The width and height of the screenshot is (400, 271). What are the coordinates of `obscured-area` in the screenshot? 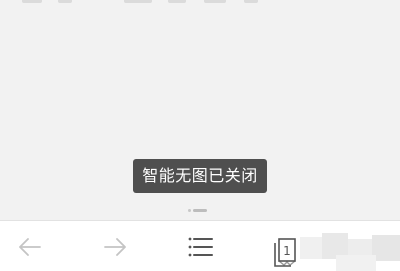 It's located at (350, 250).